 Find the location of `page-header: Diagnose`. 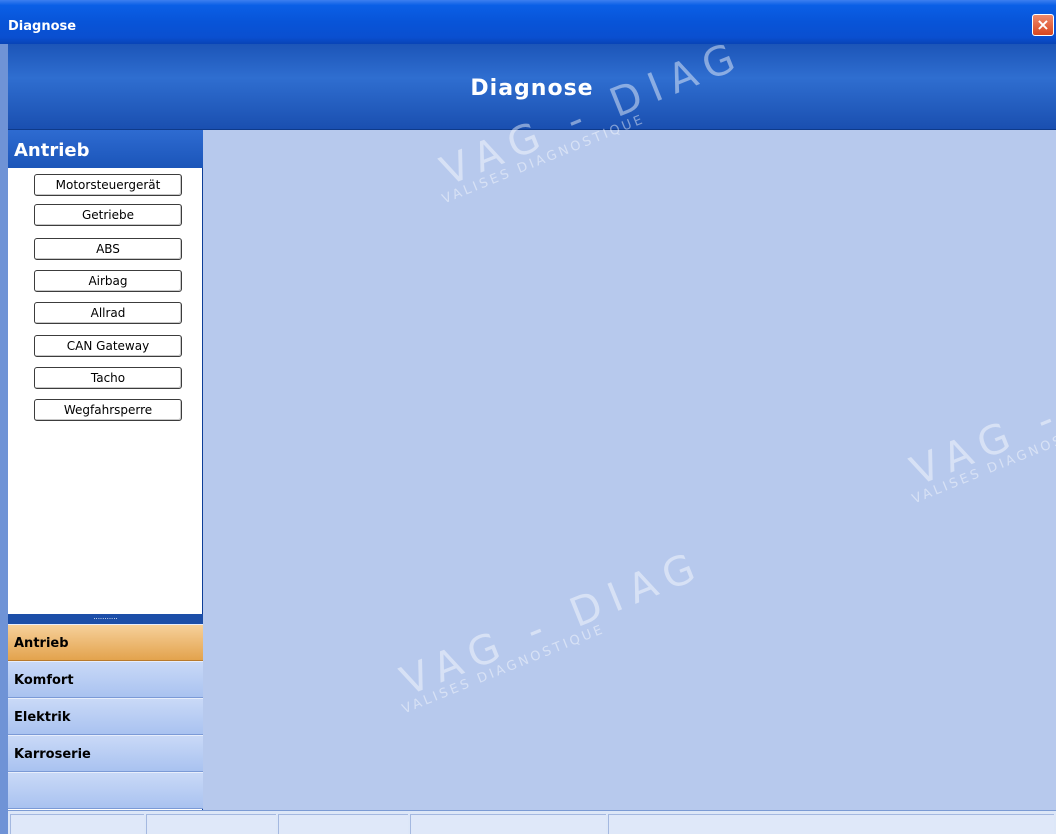

page-header: Diagnose is located at coordinates (532, 87).